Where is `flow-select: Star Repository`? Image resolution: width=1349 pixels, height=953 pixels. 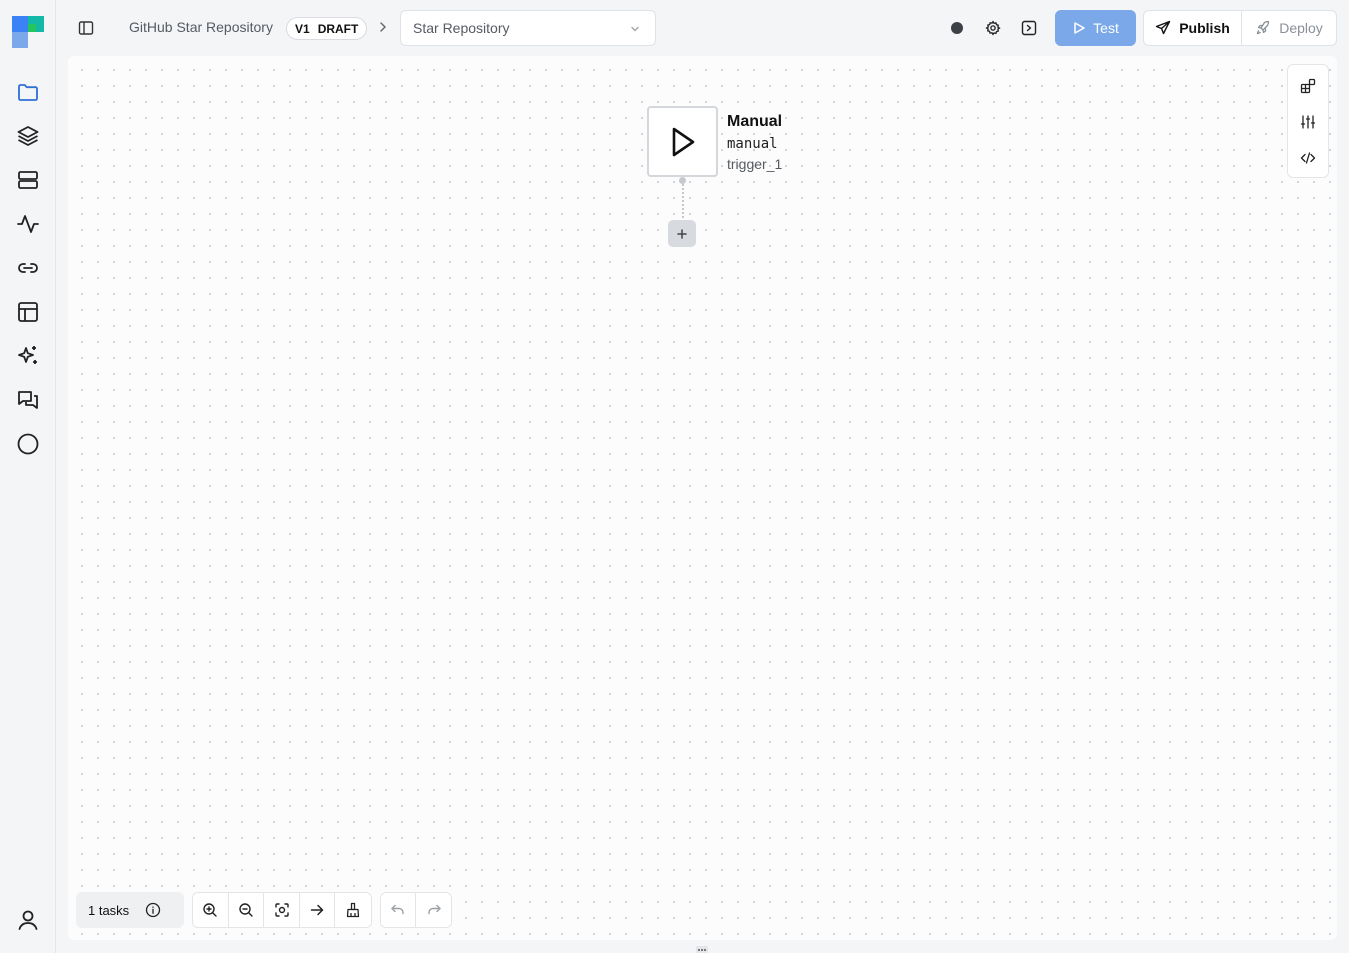 flow-select: Star Repository is located at coordinates (528, 28).